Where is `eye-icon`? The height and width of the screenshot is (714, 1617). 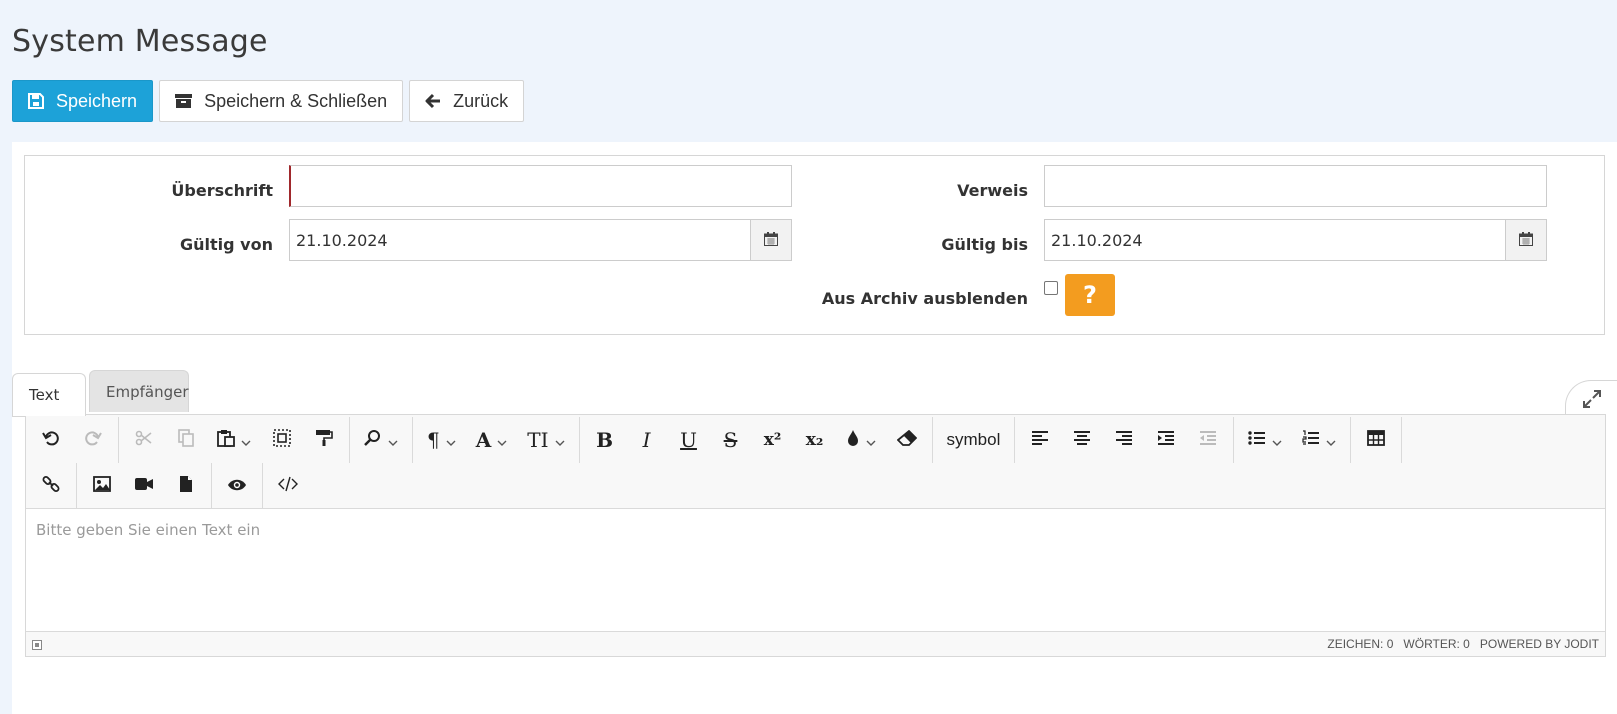
eye-icon is located at coordinates (237, 486).